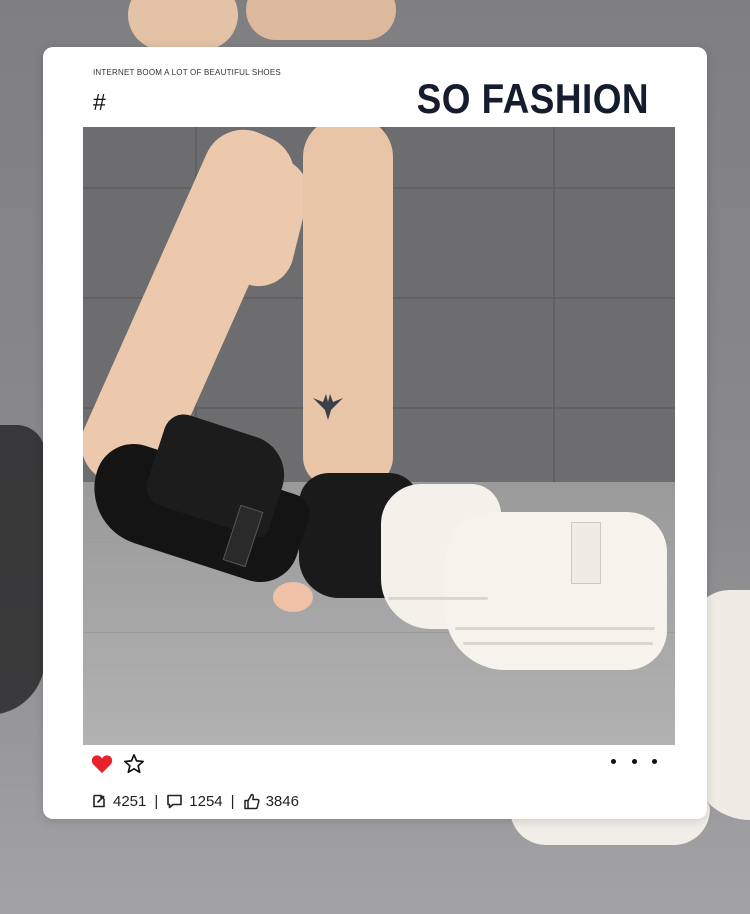 The width and height of the screenshot is (750, 914). Describe the element at coordinates (293, 597) in the screenshot. I see `toes` at that location.